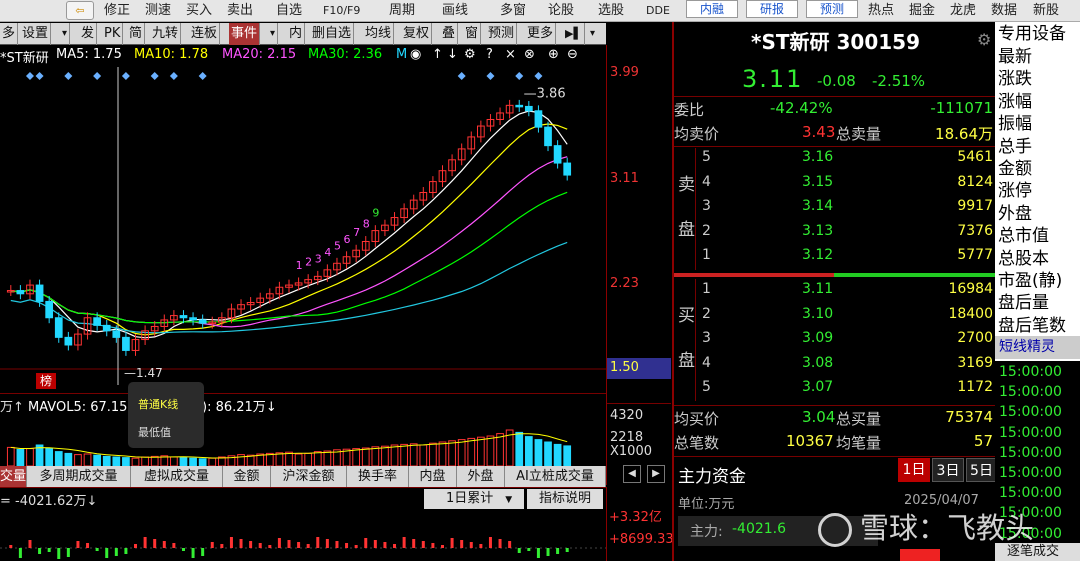  Describe the element at coordinates (1015, 169) in the screenshot. I see `side-menu-item: 金额` at that location.